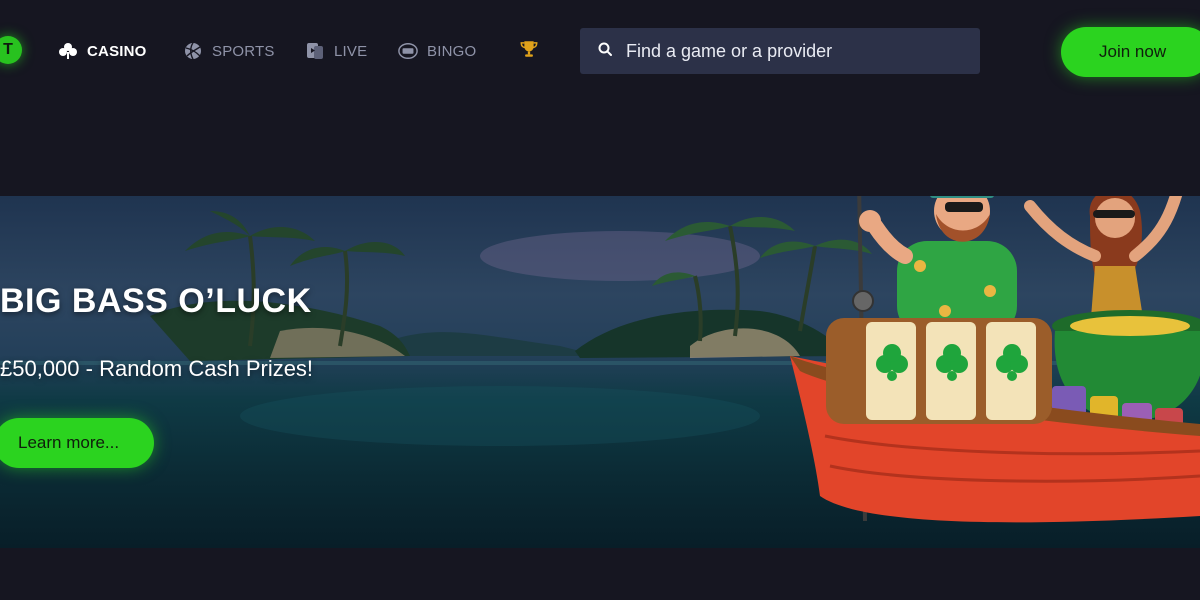 This screenshot has width=1200, height=600. What do you see at coordinates (605, 51) in the screenshot?
I see `search-icon` at bounding box center [605, 51].